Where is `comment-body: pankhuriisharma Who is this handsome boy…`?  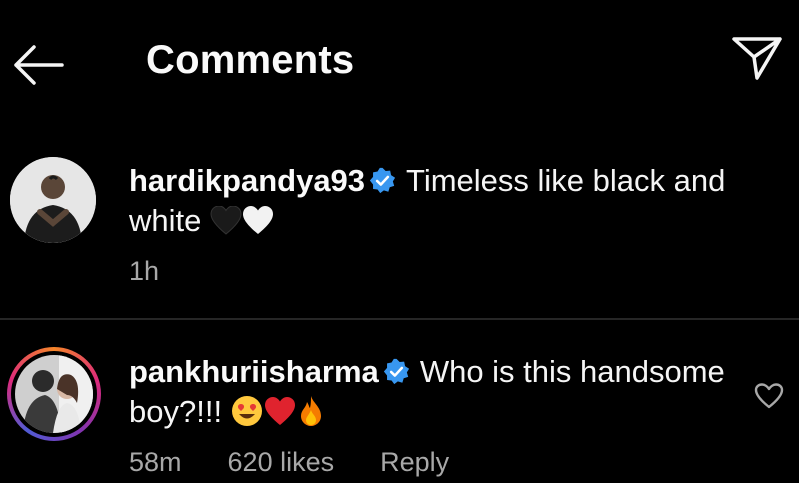
comment-body: pankhuriisharma Who is this handsome boy… is located at coordinates (429, 392).